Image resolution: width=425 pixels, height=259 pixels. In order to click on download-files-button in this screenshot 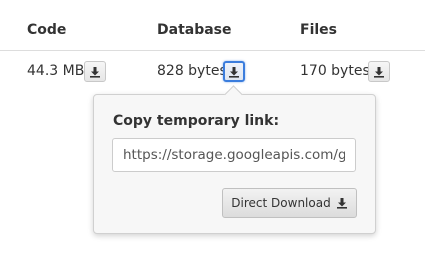, I will do `click(379, 71)`.